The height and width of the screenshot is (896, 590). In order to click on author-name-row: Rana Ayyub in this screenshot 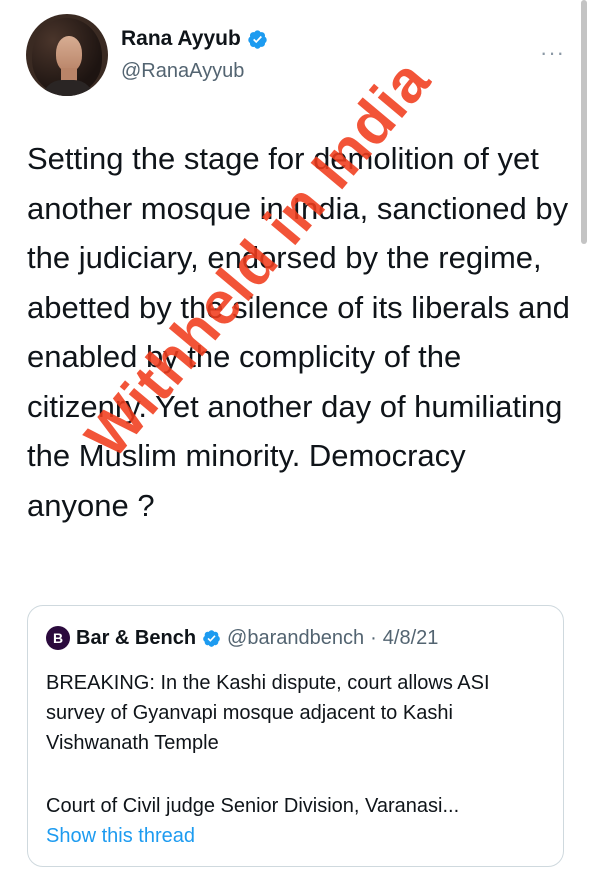, I will do `click(194, 39)`.